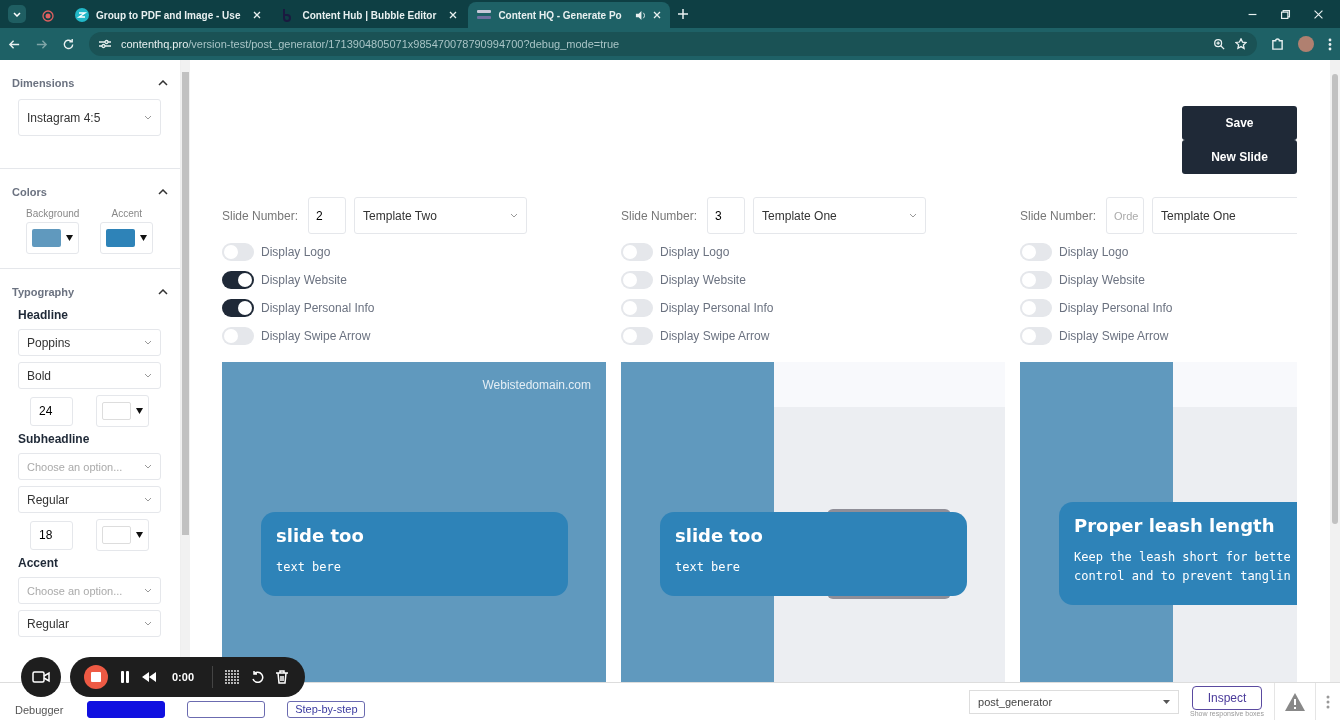  What do you see at coordinates (484, 15) in the screenshot?
I see `site-icon` at bounding box center [484, 15].